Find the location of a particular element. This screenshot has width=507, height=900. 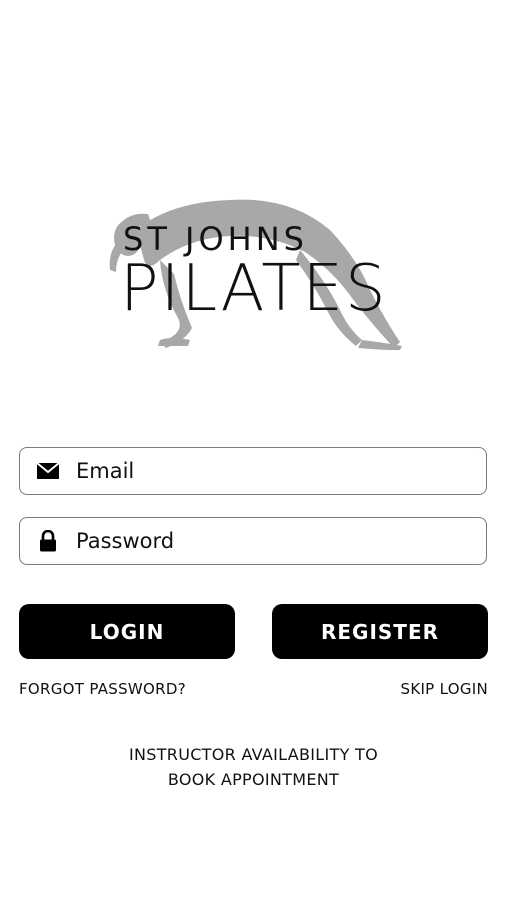

brand-line2: PILATES is located at coordinates (254, 289).